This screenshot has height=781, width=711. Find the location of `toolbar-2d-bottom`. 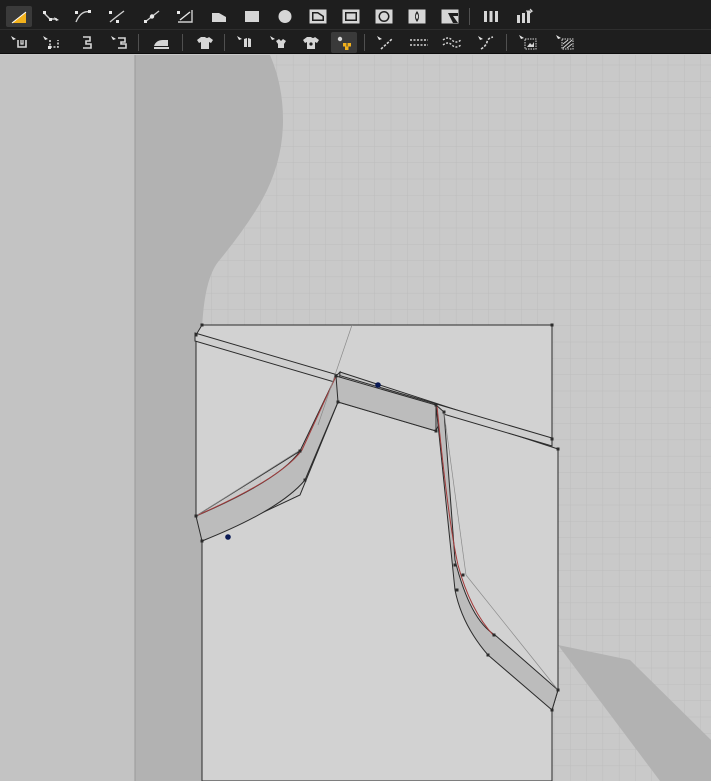

toolbar-2d-bottom is located at coordinates (355, 41).